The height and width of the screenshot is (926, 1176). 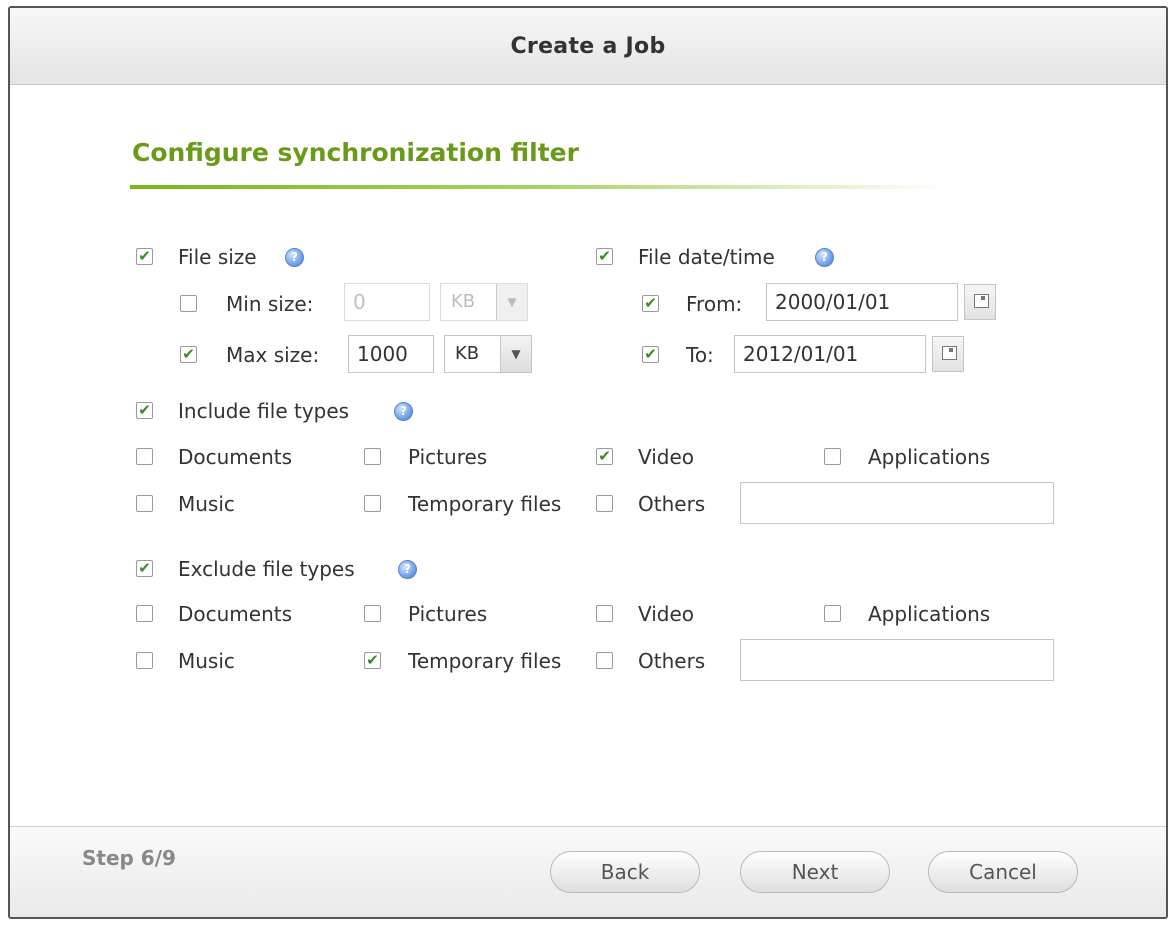 I want to click on include-applications-checkbox, so click(x=832, y=456).